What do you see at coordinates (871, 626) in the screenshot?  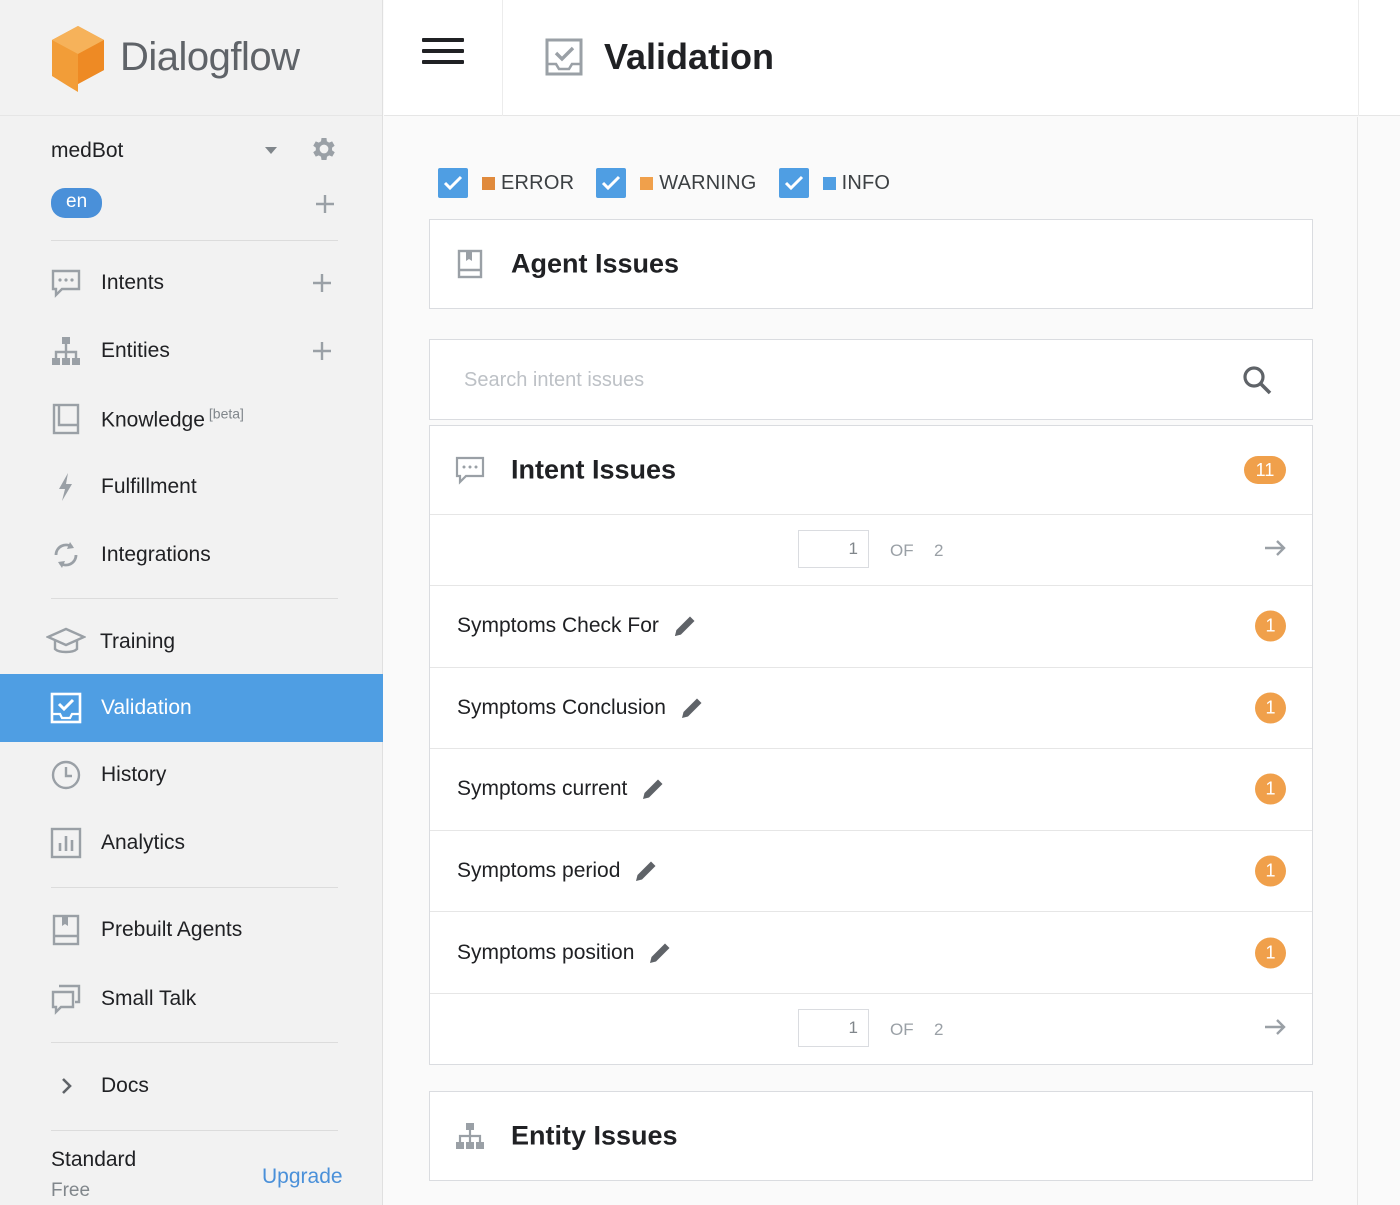 I see `issue-row: Symptoms Check For 1` at bounding box center [871, 626].